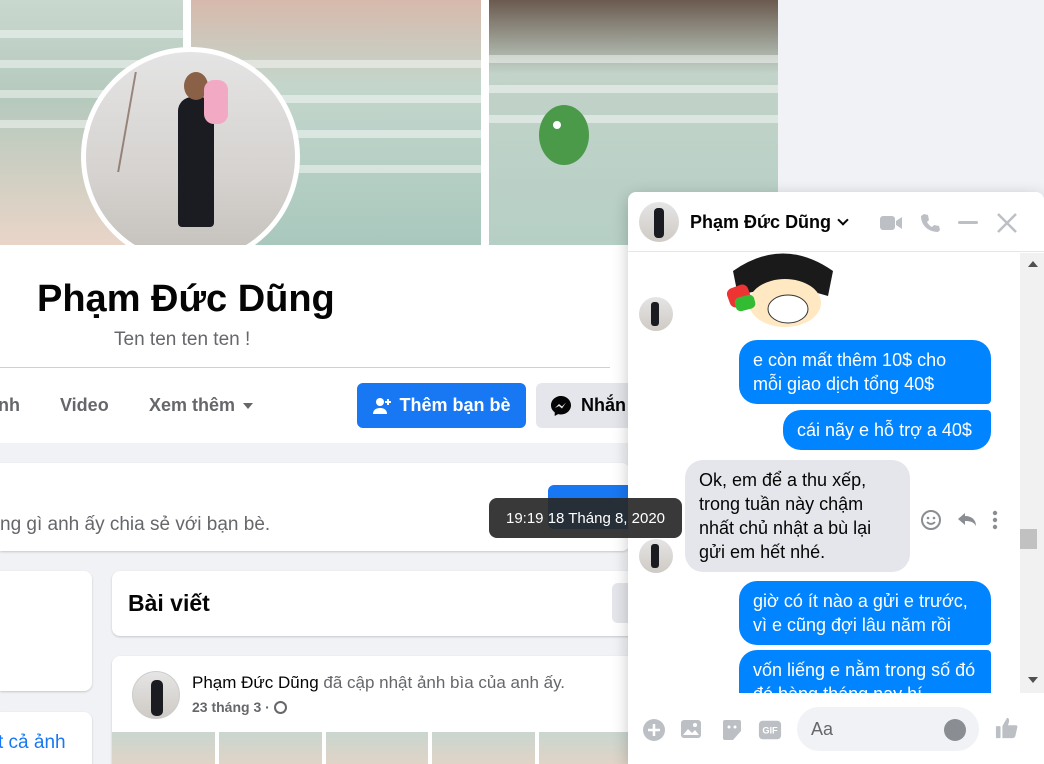 This screenshot has width=1044, height=764. What do you see at coordinates (231, 707) in the screenshot?
I see `post-date-text: 23 tháng 3 ·` at bounding box center [231, 707].